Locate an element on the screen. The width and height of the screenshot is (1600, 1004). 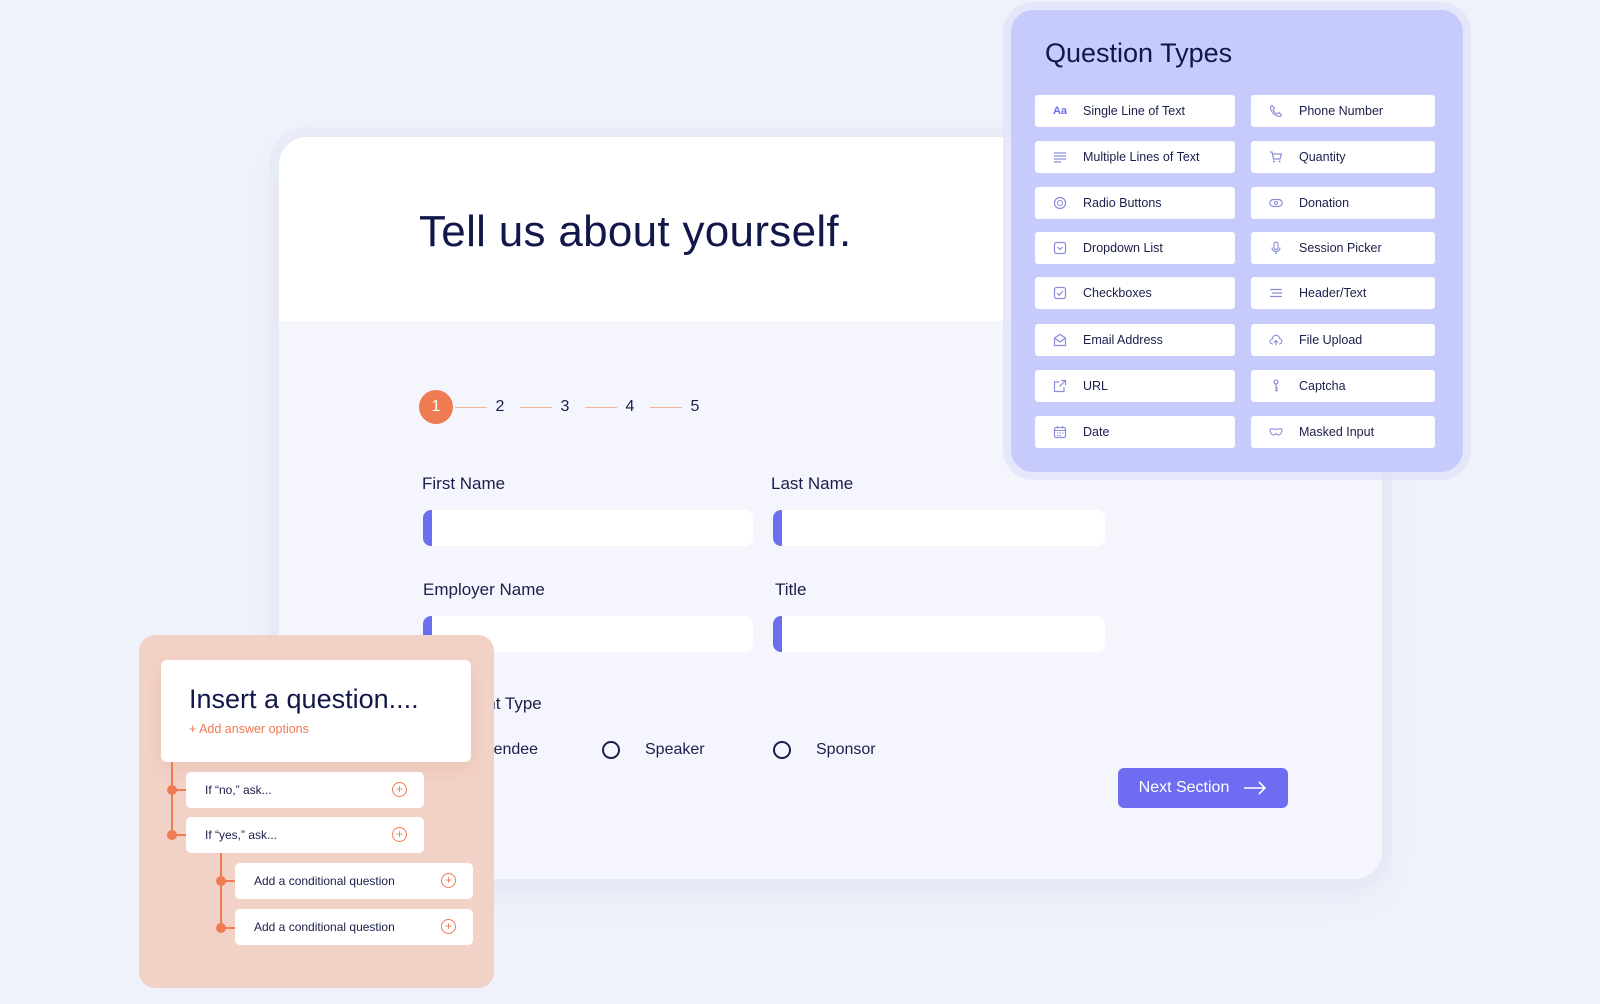
envelope-icon is located at coordinates (1060, 340).